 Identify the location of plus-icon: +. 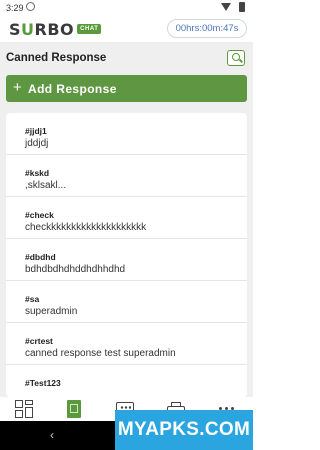
(18, 87).